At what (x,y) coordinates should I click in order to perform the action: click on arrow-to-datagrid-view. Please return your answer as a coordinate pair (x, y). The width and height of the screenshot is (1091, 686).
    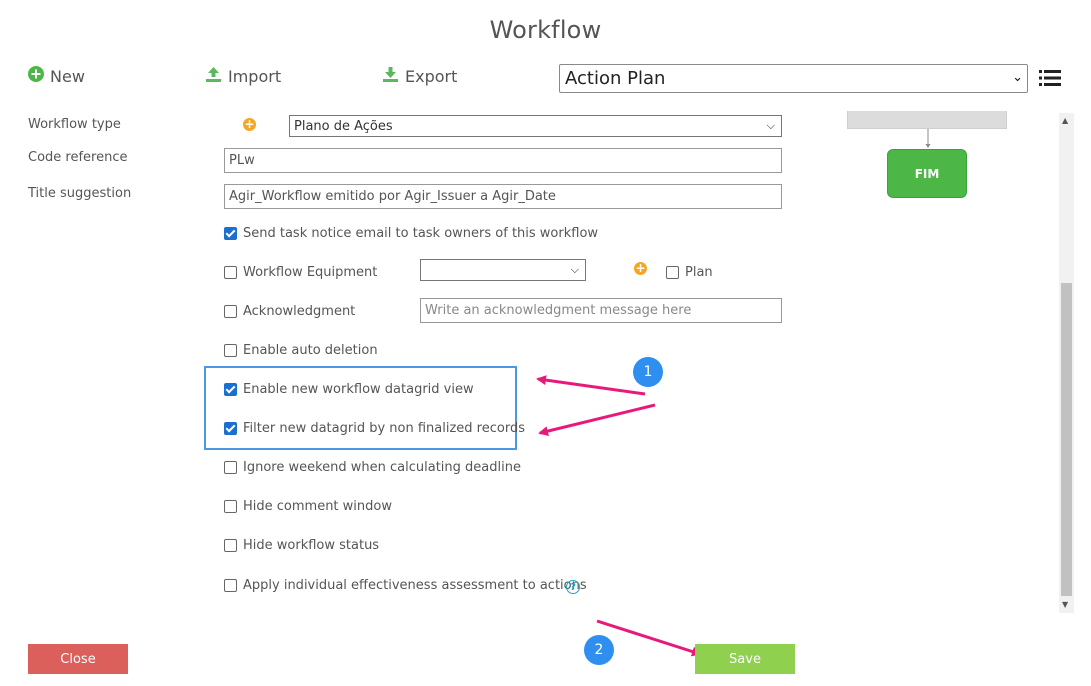
    Looking at the image, I should click on (591, 385).